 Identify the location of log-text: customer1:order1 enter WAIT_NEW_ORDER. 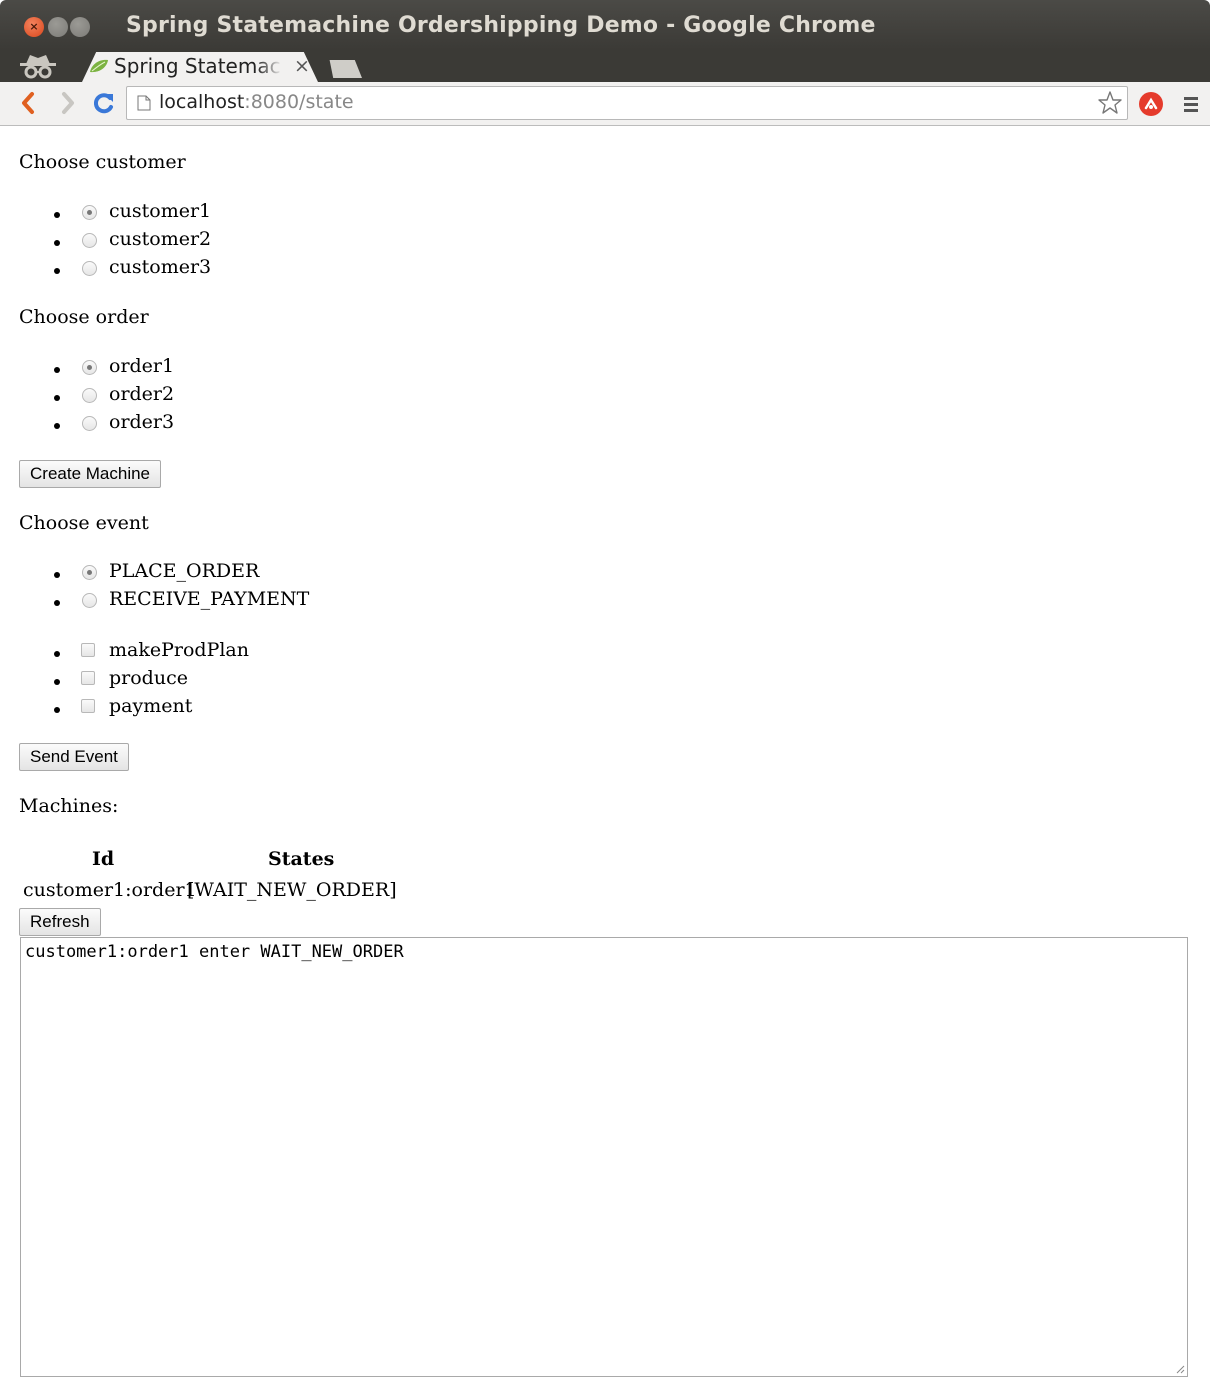
(214, 952).